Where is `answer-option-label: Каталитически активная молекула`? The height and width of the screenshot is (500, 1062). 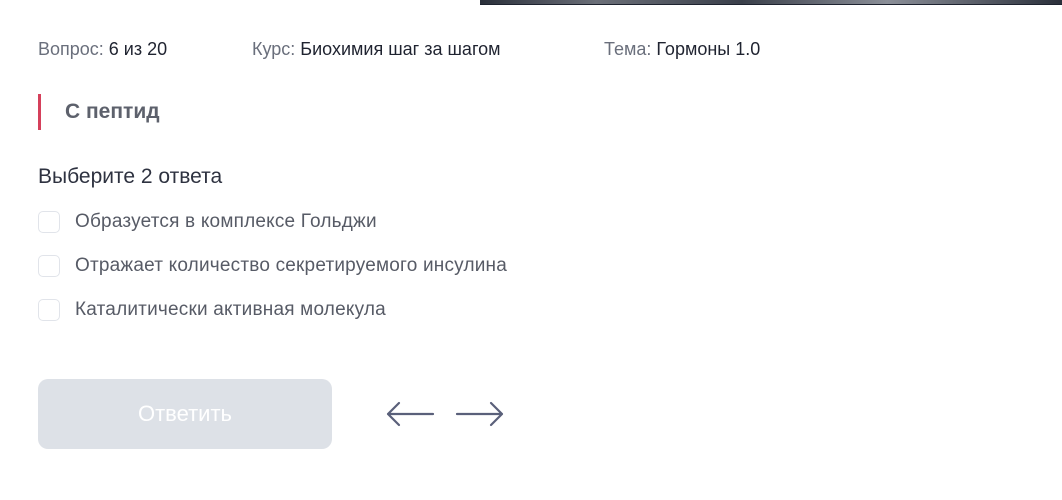 answer-option-label: Каталитически активная молекула is located at coordinates (230, 309).